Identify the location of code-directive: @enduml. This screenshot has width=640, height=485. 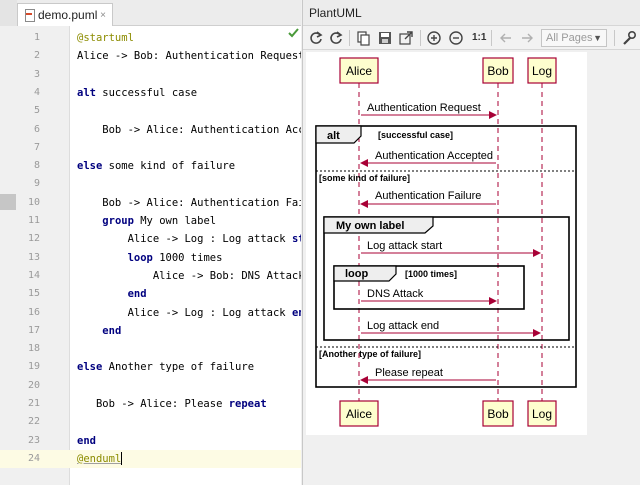
(99, 458).